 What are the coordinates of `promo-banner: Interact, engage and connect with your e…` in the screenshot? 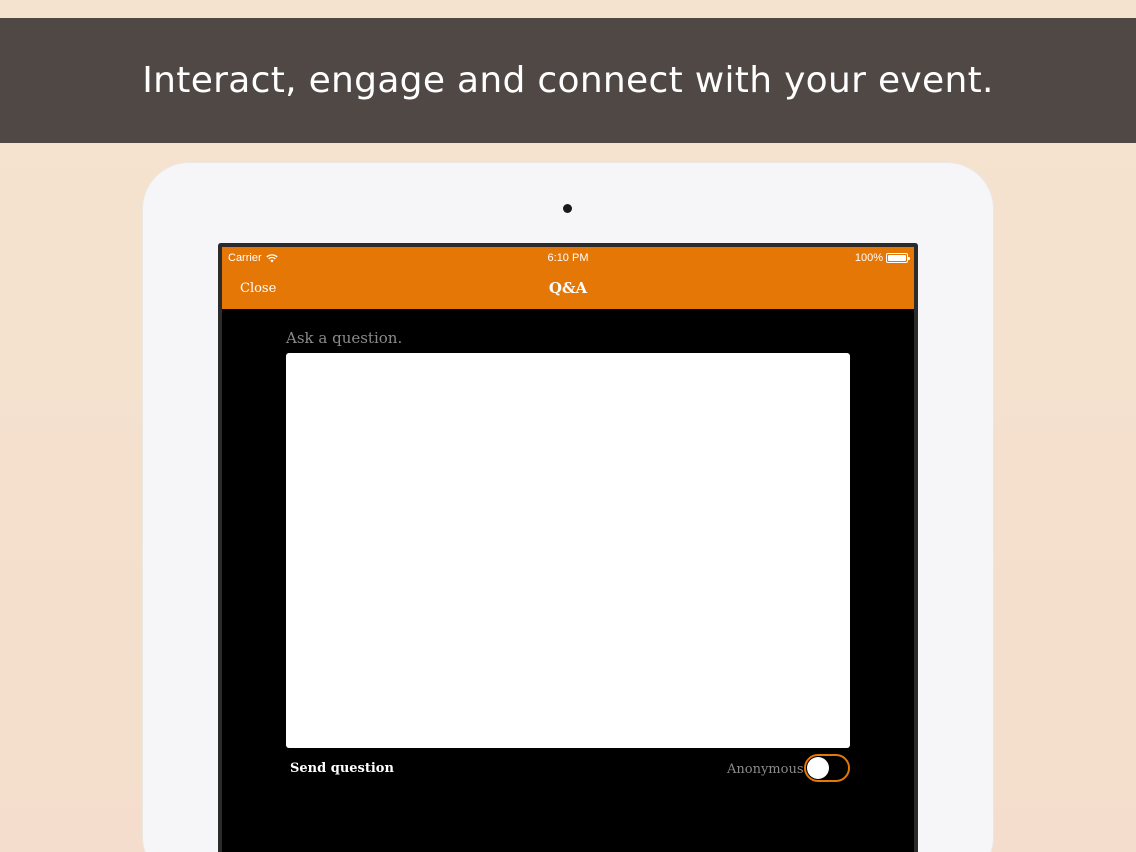 It's located at (568, 80).